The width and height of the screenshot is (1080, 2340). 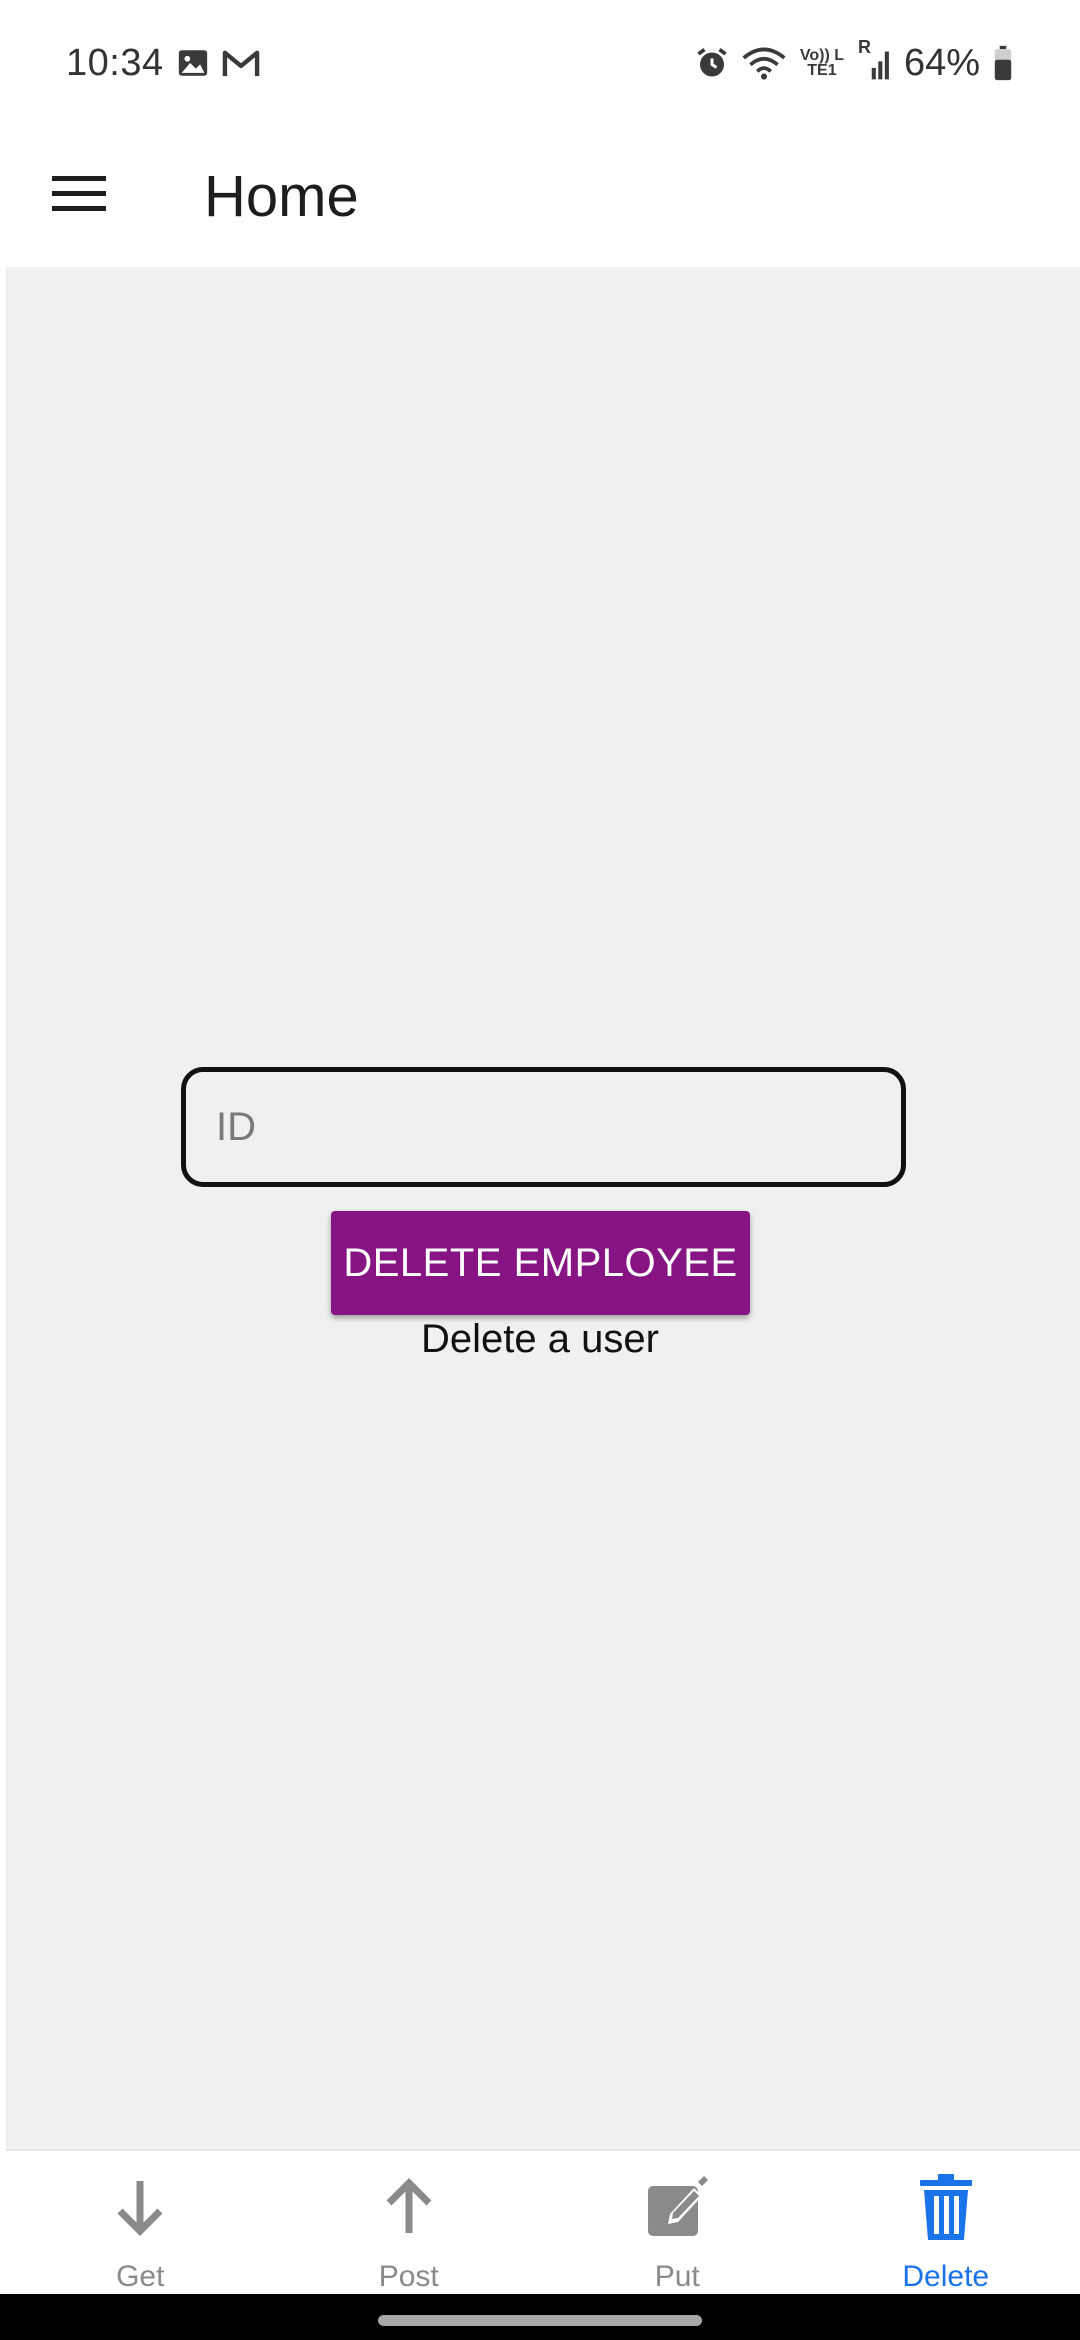 What do you see at coordinates (946, 2276) in the screenshot?
I see `nav-label-delete: Delete` at bounding box center [946, 2276].